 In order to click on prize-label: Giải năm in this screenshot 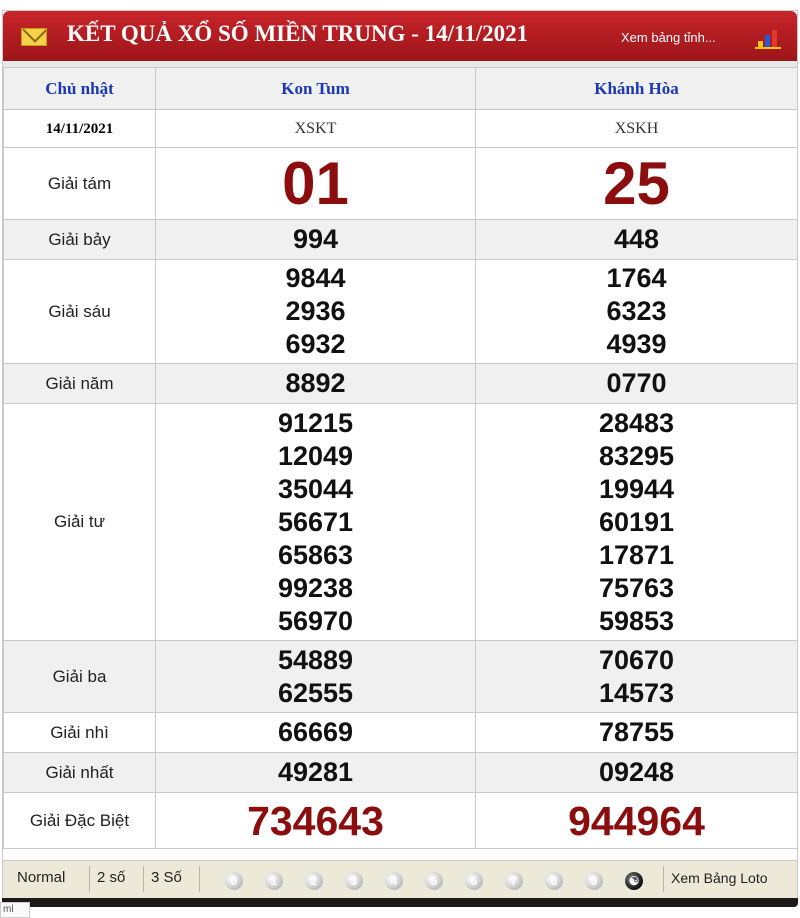, I will do `click(79, 383)`.